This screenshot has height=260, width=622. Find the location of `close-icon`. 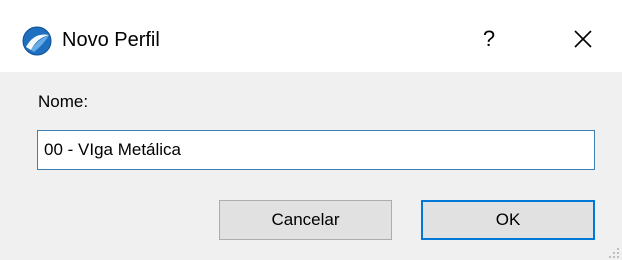

close-icon is located at coordinates (583, 39).